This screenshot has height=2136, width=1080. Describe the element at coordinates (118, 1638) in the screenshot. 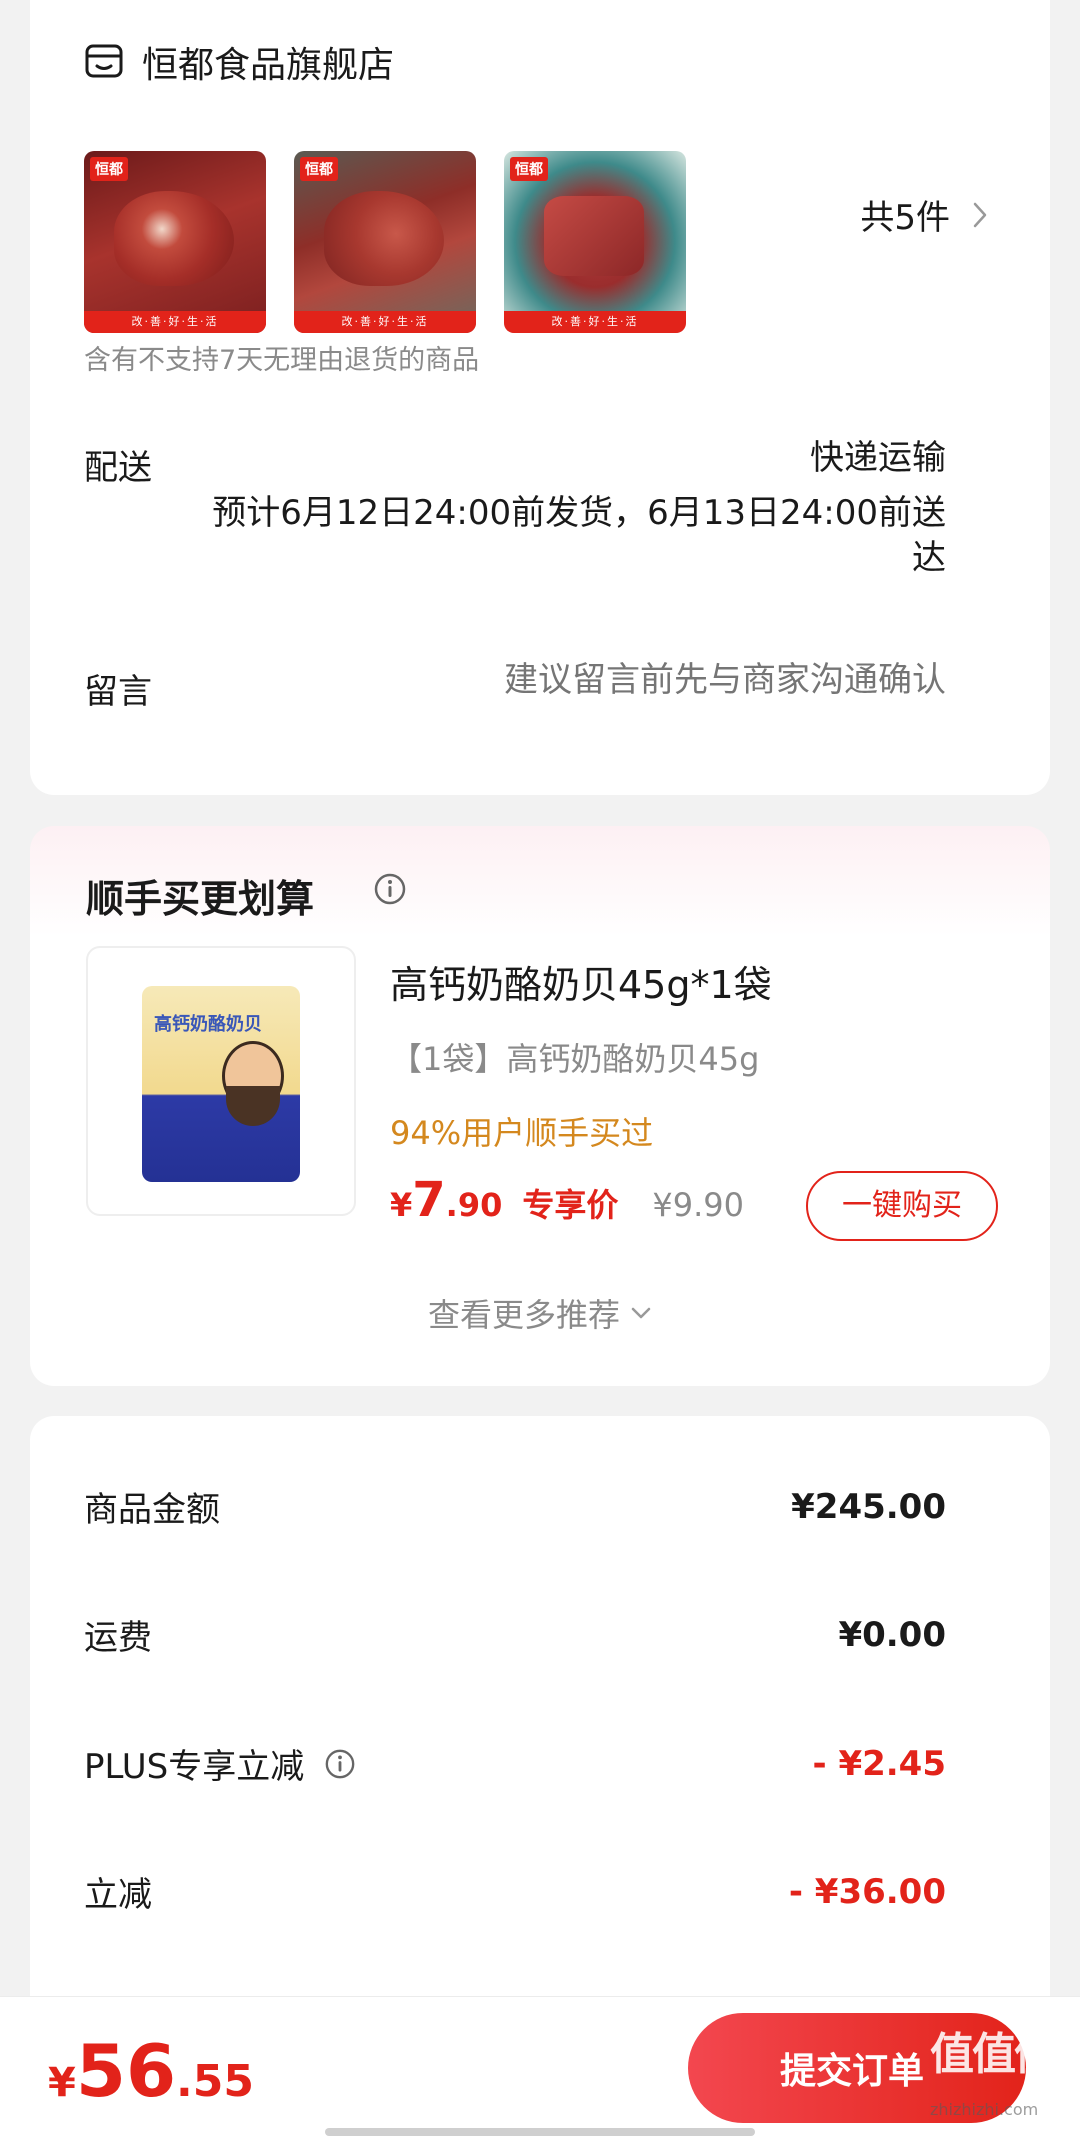

I see `shipping-label: 运费` at that location.